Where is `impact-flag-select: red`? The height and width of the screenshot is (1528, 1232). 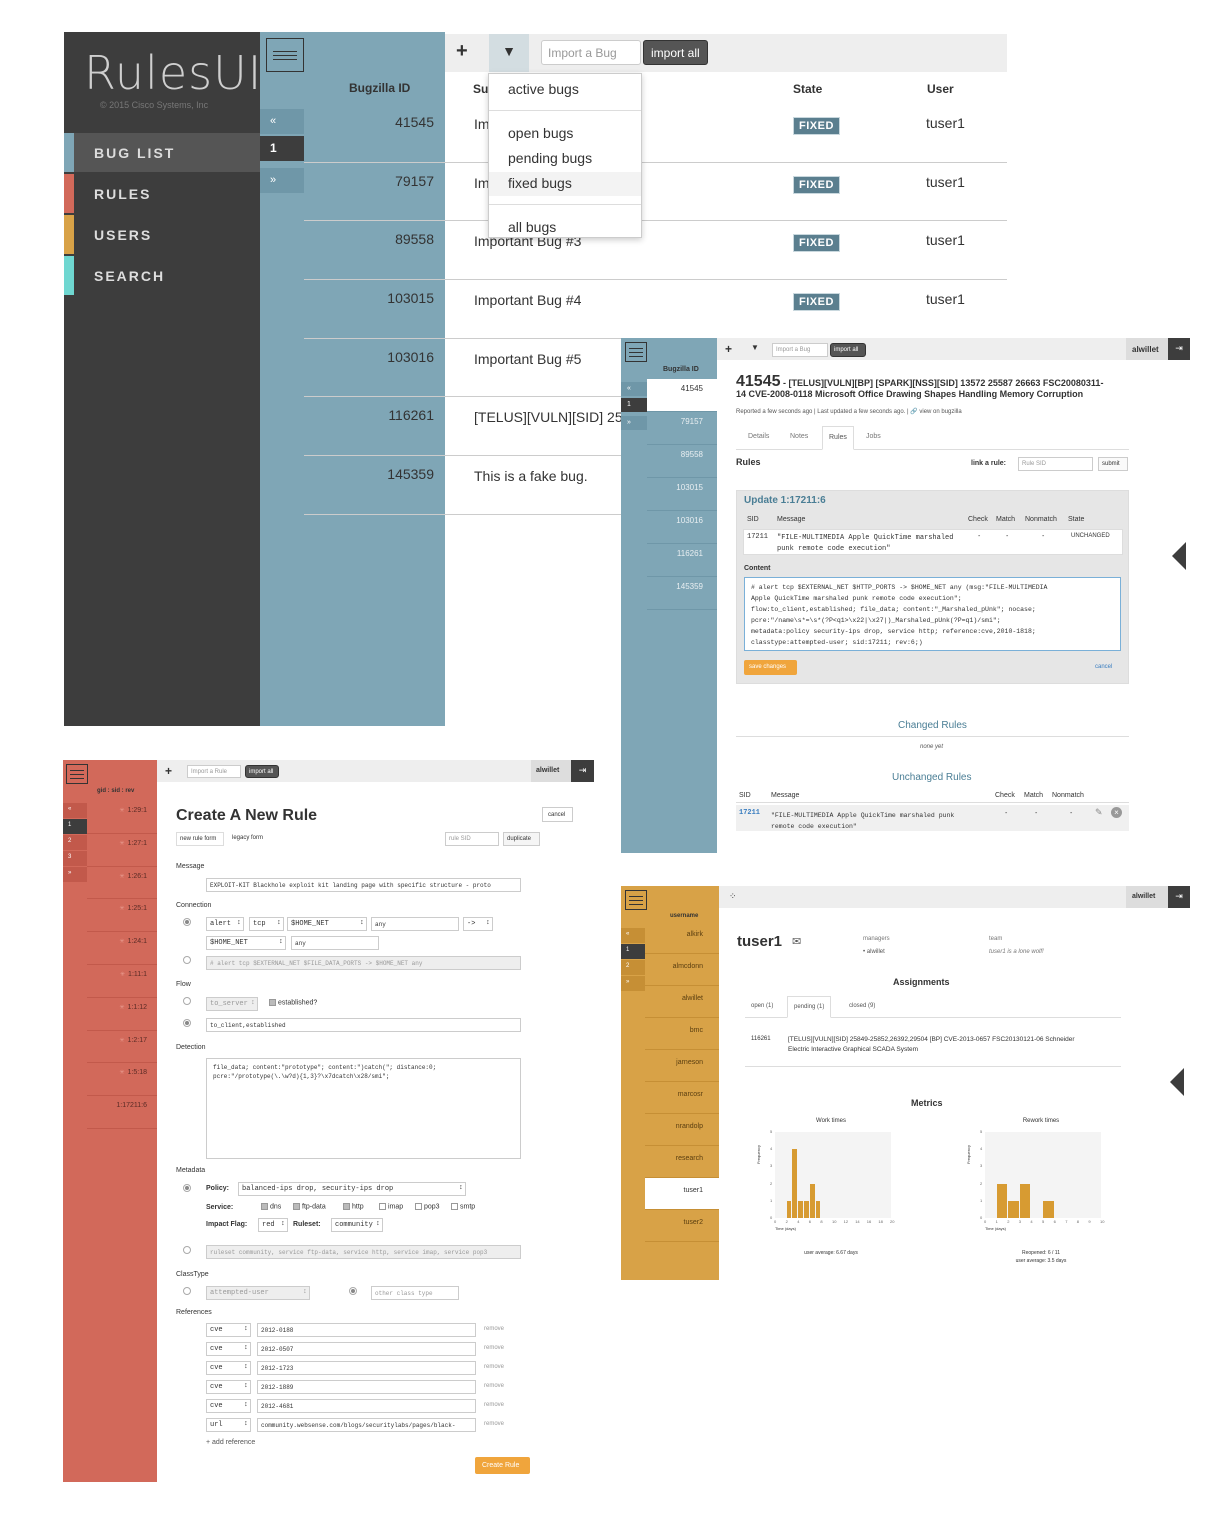 impact-flag-select: red is located at coordinates (273, 1225).